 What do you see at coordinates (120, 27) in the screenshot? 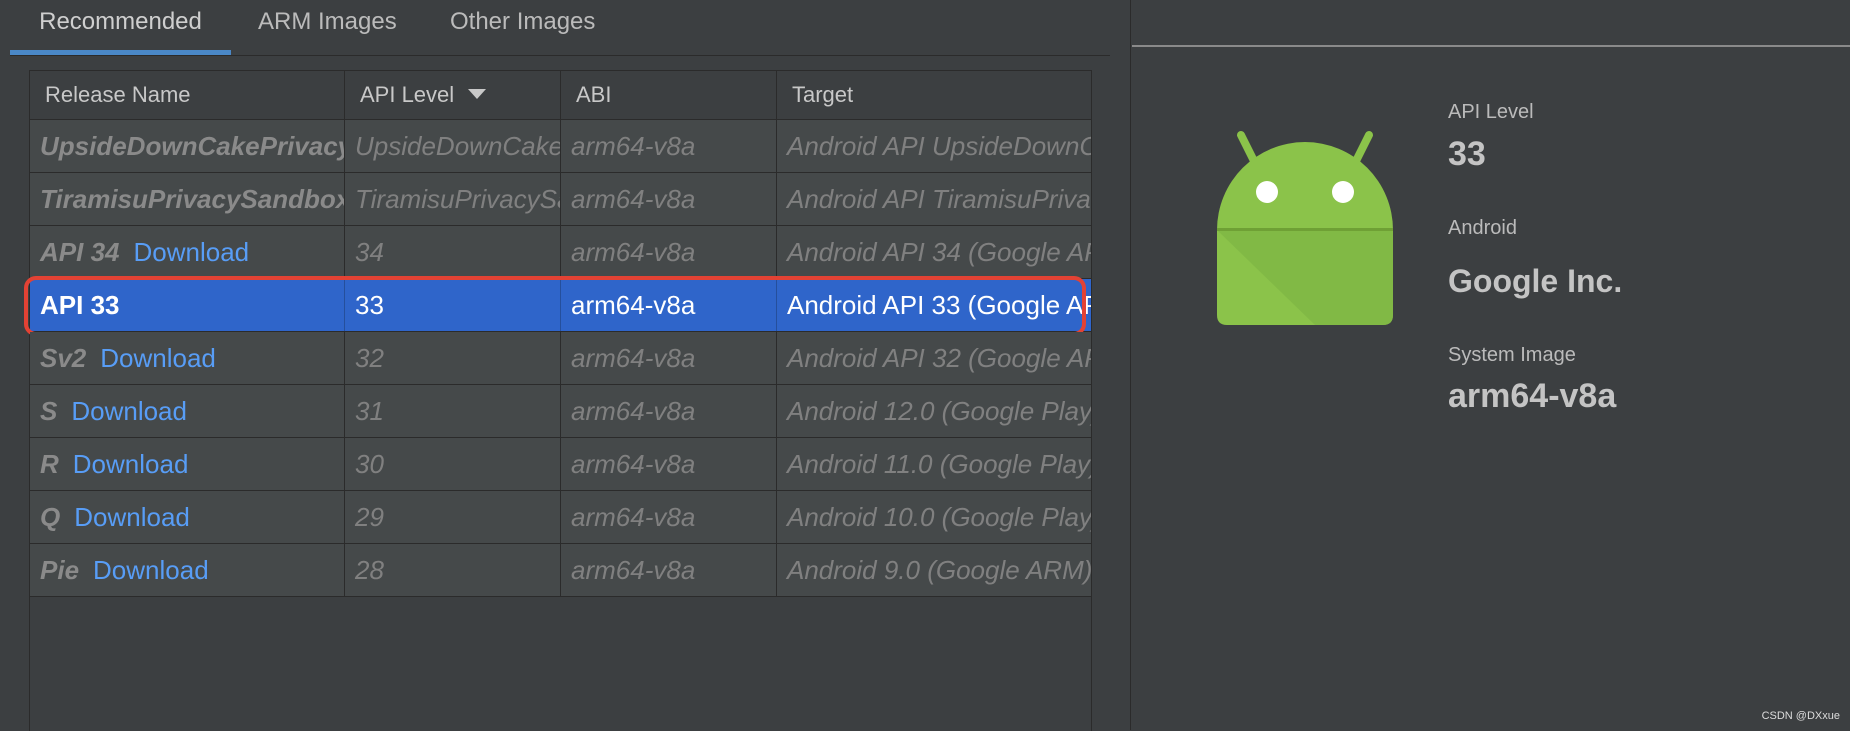
I see `tab-recommended: Recommended` at bounding box center [120, 27].